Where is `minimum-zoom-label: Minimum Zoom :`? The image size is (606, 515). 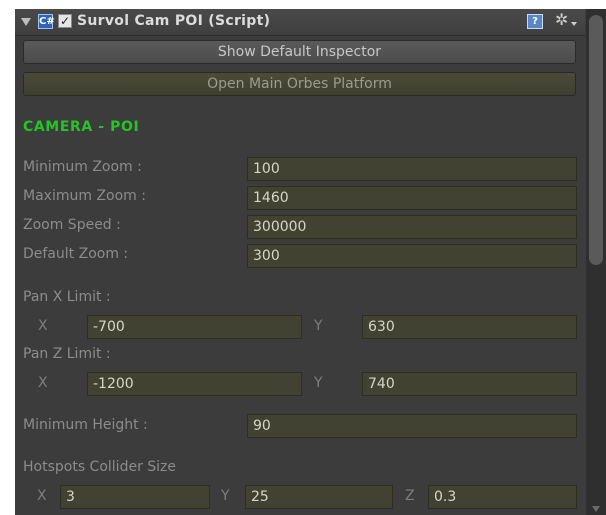
minimum-zoom-label: Minimum Zoom : is located at coordinates (82, 167).